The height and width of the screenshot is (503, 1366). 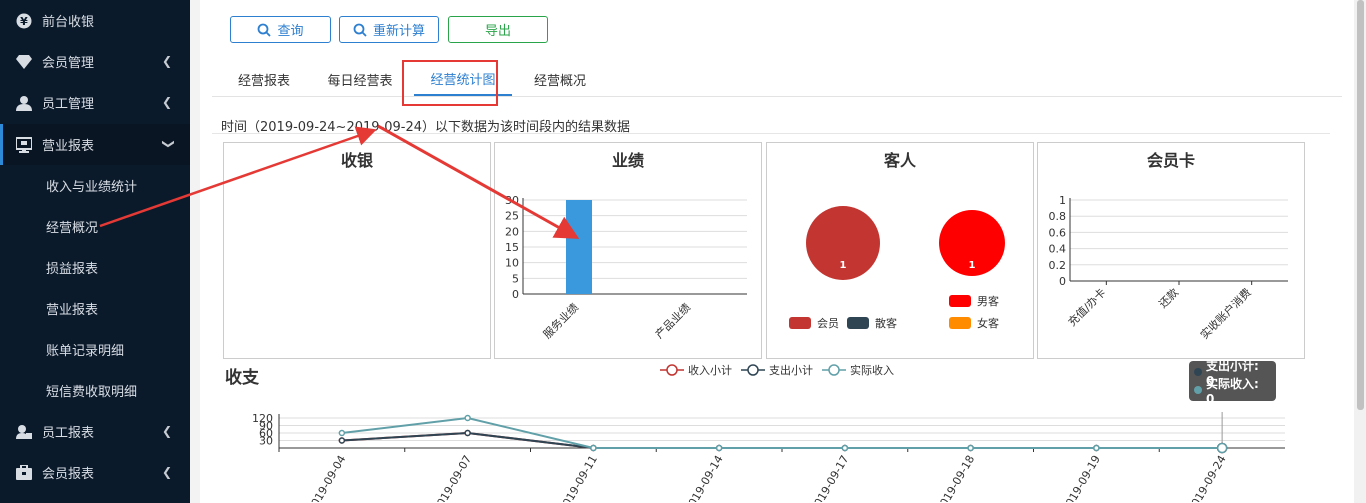 What do you see at coordinates (498, 29) in the screenshot?
I see `export-button: 导出` at bounding box center [498, 29].